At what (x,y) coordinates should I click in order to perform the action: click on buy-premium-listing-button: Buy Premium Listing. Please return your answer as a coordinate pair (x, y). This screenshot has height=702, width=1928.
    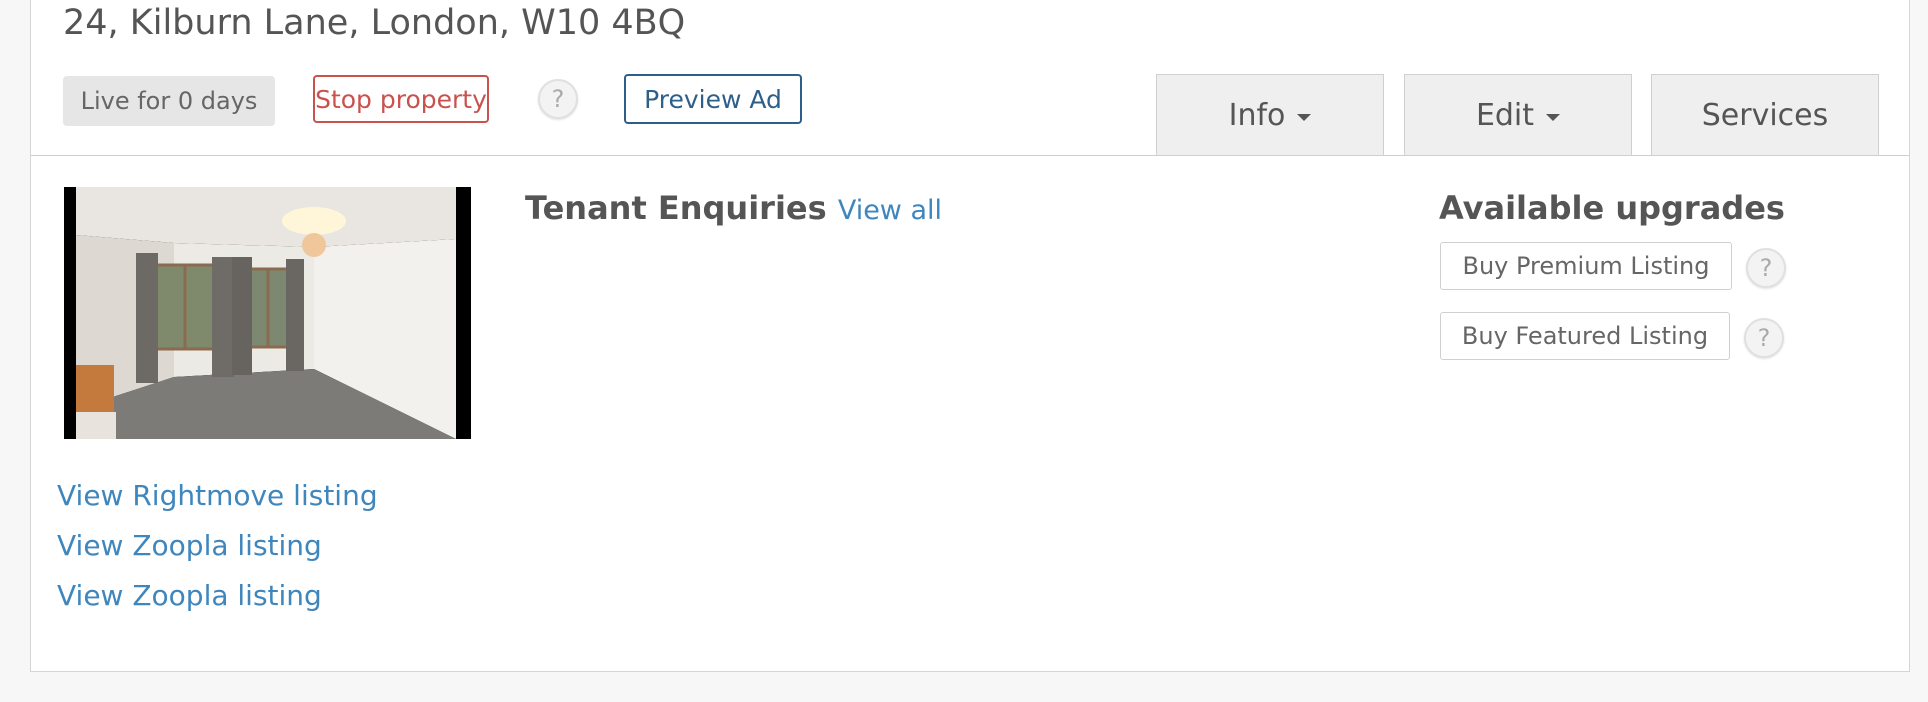
    Looking at the image, I should click on (1586, 266).